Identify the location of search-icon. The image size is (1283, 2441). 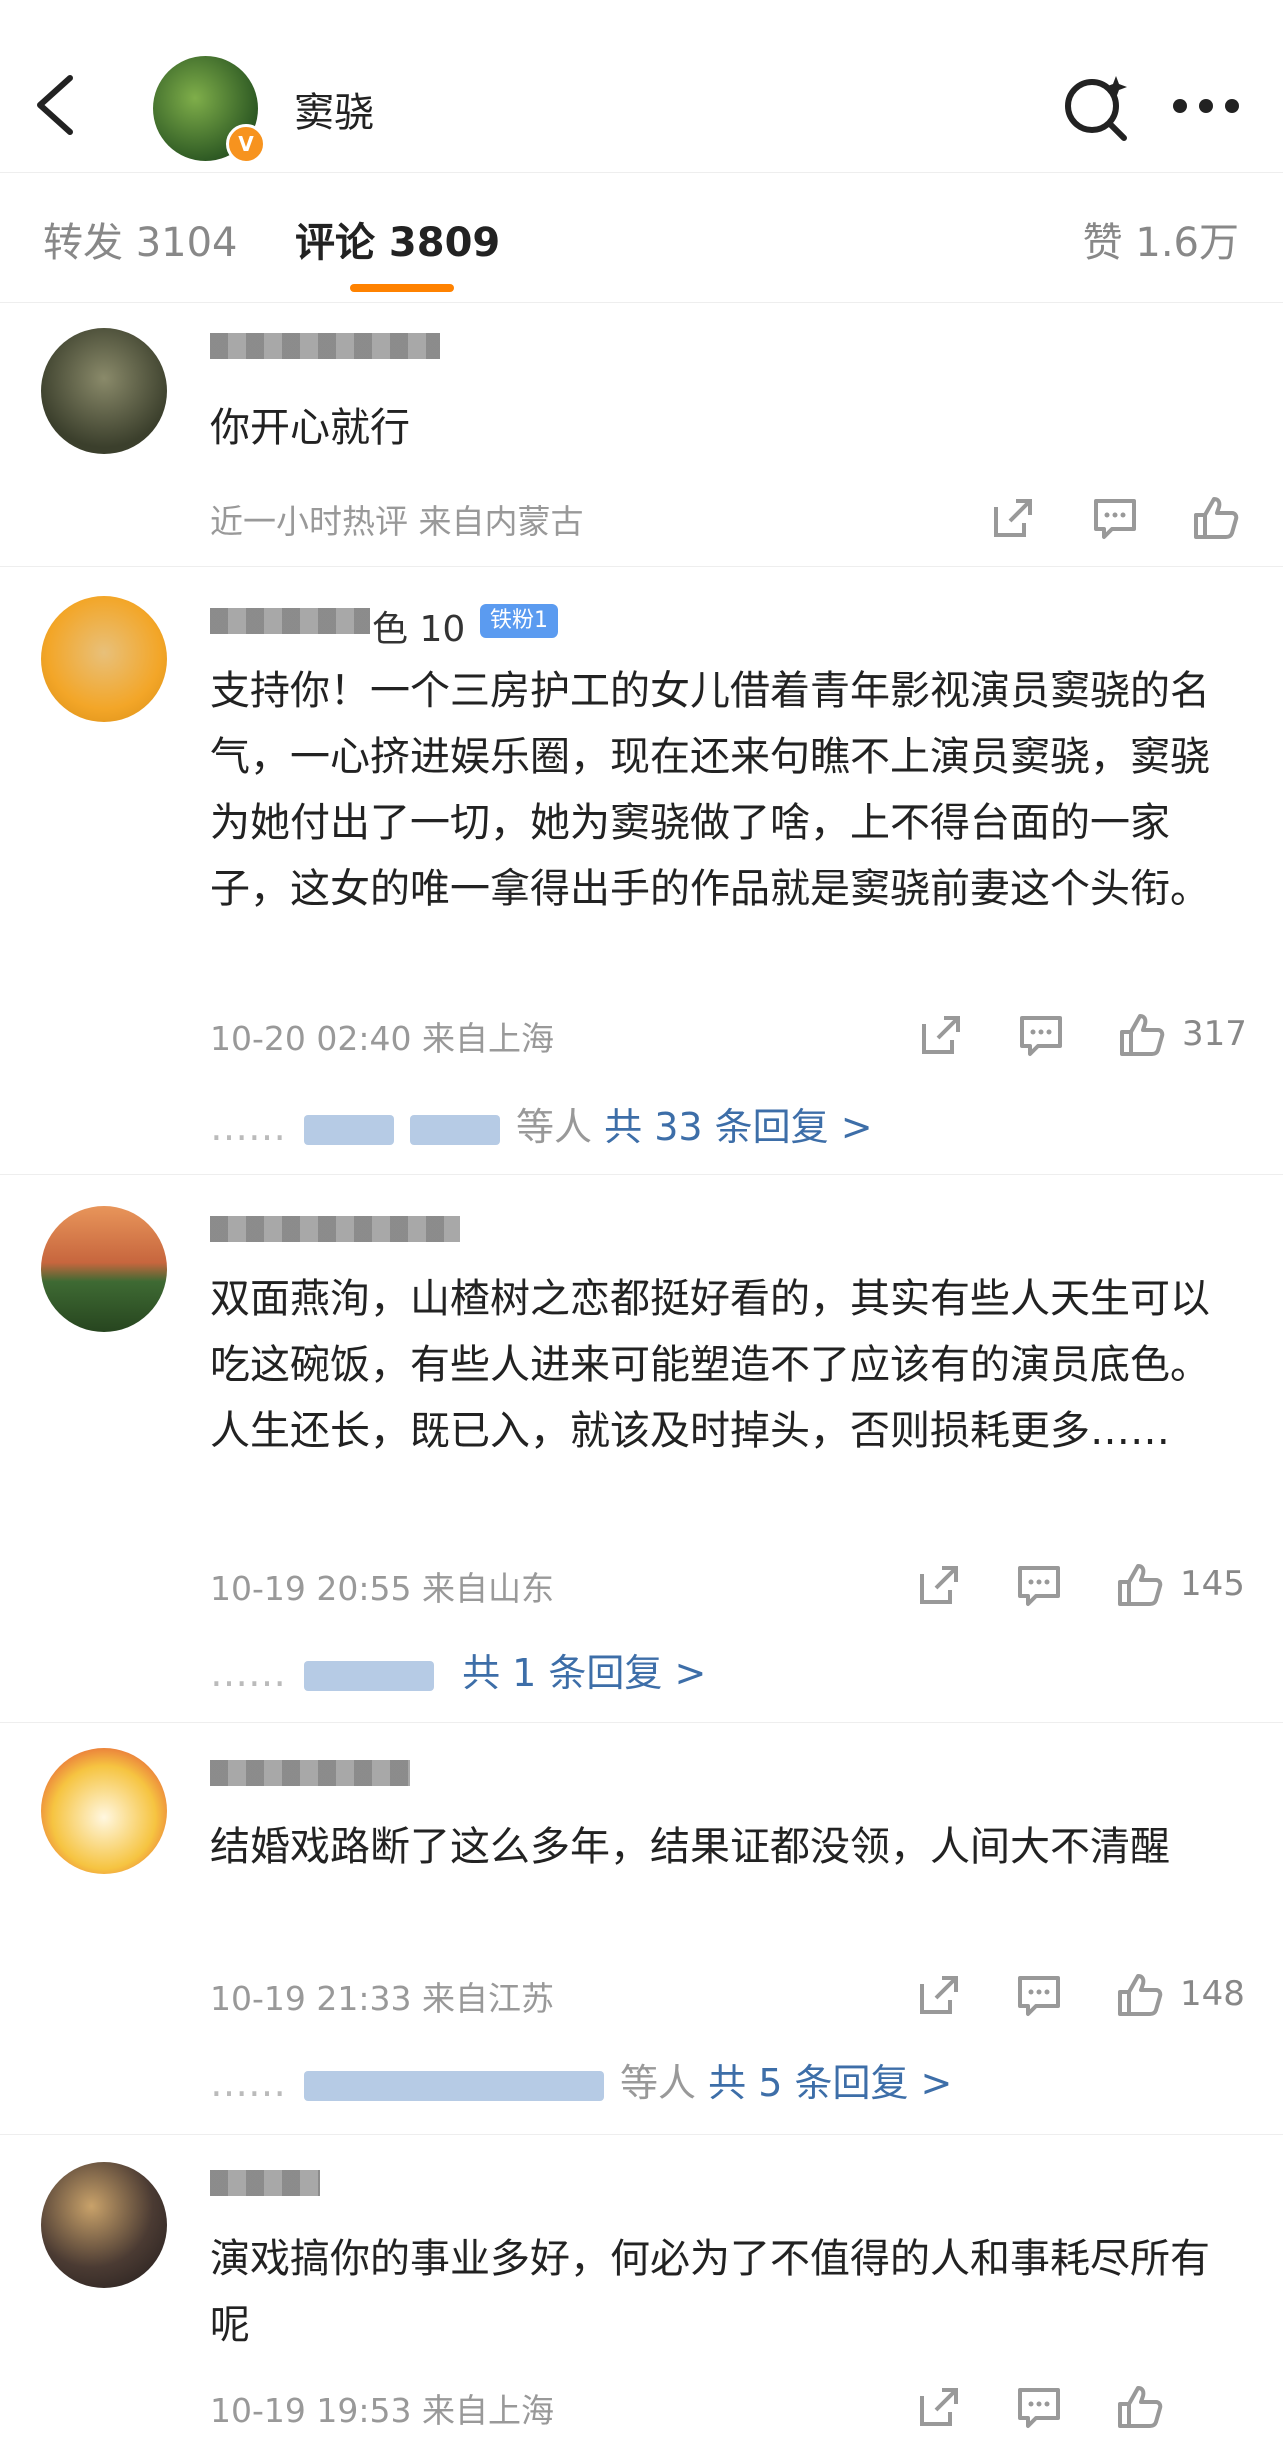
(1095, 107).